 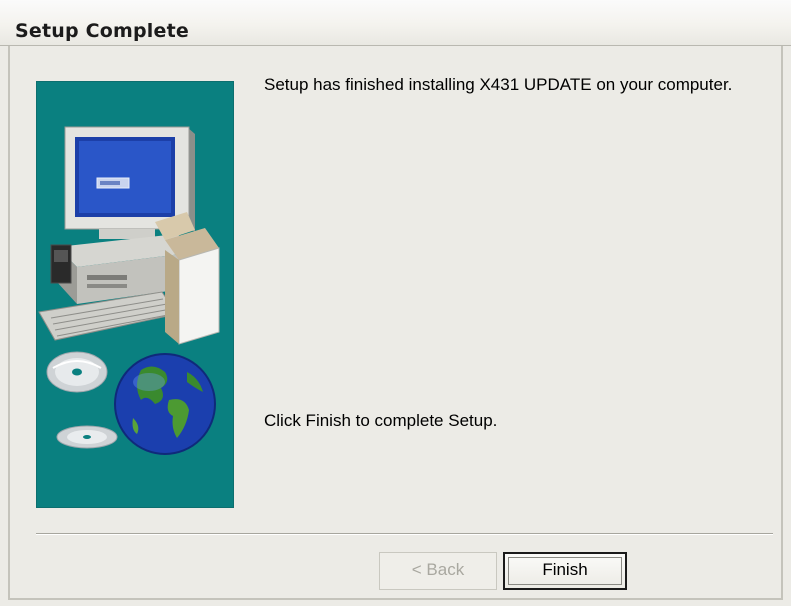 What do you see at coordinates (381, 420) in the screenshot?
I see `finish-instruction: Click Finish to complete Setup.` at bounding box center [381, 420].